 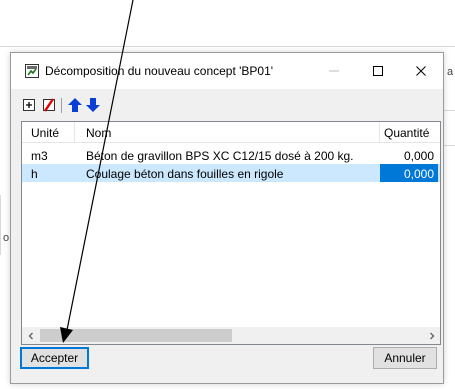 What do you see at coordinates (97, 171) in the screenshot?
I see `annotation-arrow` at bounding box center [97, 171].